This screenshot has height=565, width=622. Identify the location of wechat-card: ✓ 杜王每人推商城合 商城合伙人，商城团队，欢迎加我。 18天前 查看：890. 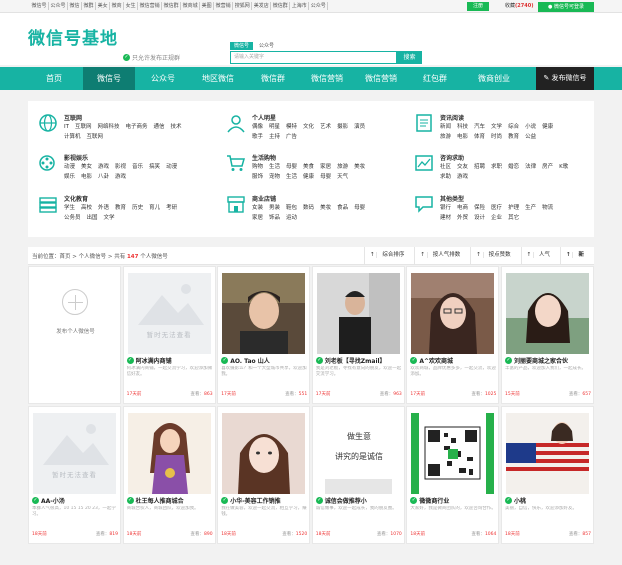
(169, 475).